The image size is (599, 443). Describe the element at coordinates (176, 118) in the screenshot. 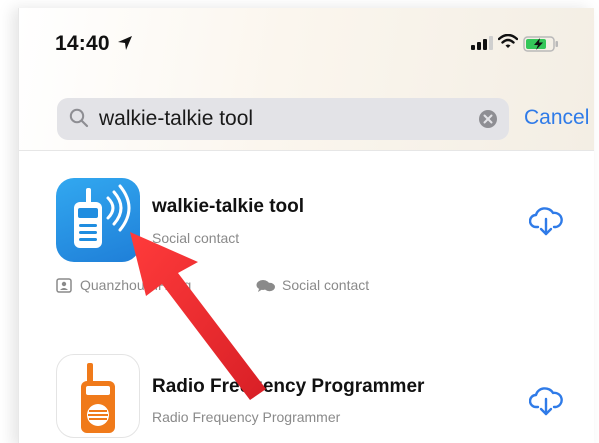

I see `search-query: walkie-talkie tool` at that location.